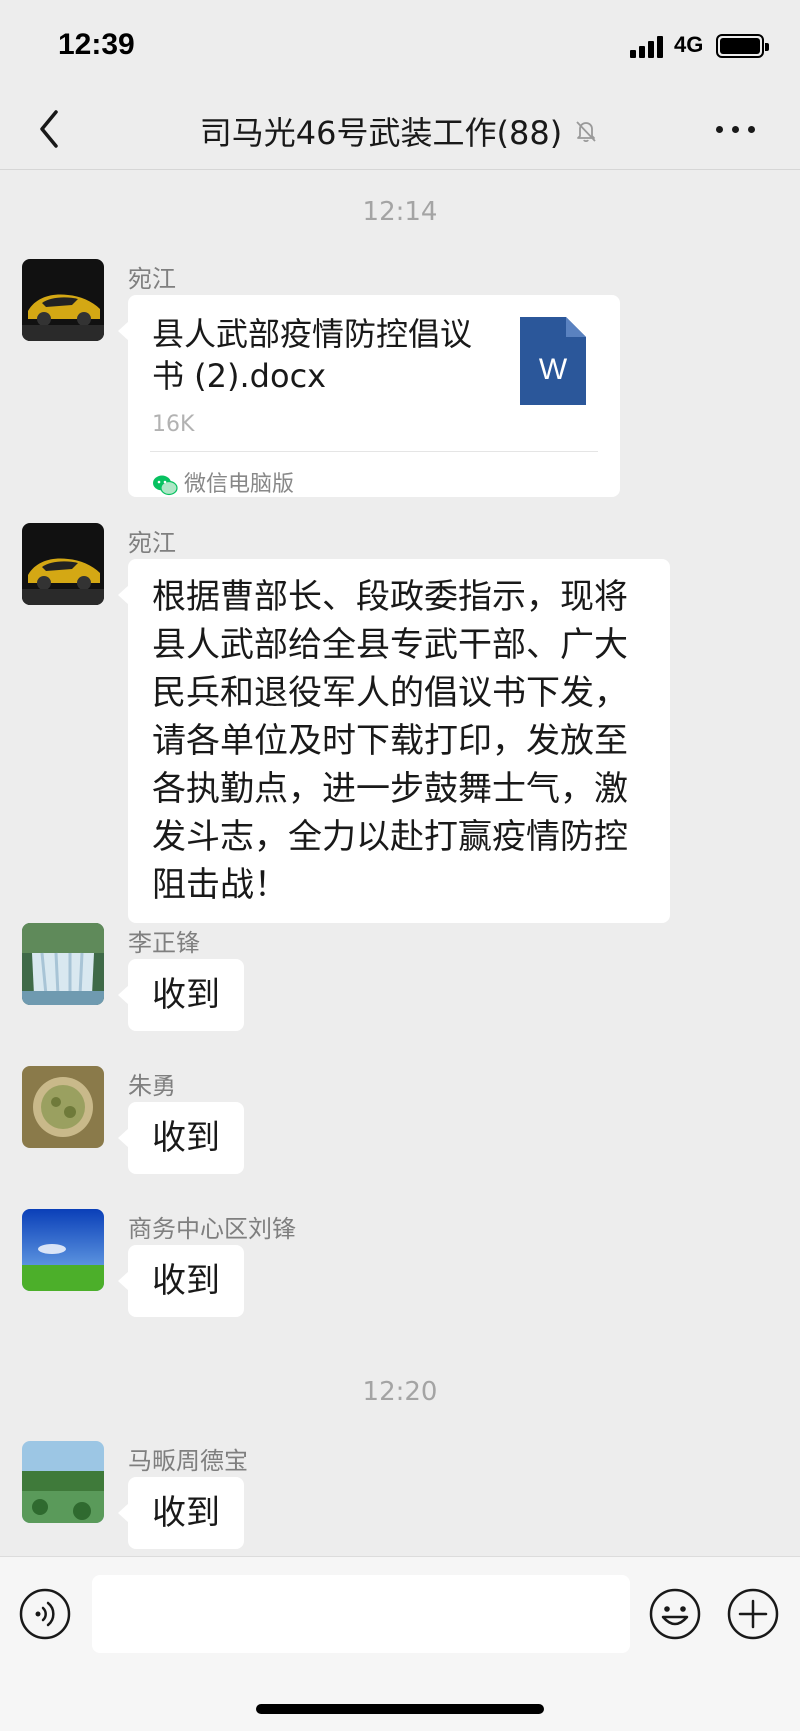 This screenshot has height=1731, width=800. Describe the element at coordinates (152, 1086) in the screenshot. I see `sender-name: 朱勇` at that location.